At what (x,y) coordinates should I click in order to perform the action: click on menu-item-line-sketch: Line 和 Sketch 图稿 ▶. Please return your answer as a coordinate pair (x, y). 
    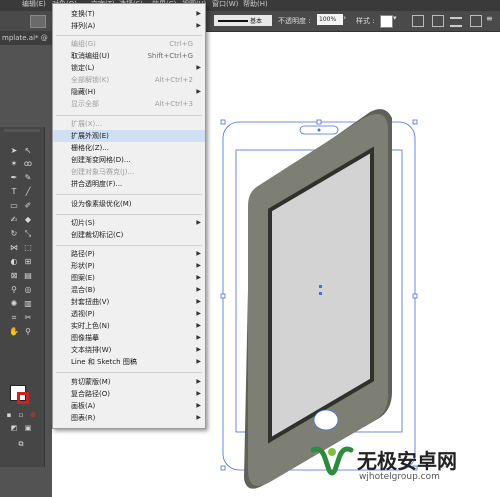
    Looking at the image, I should click on (129, 362).